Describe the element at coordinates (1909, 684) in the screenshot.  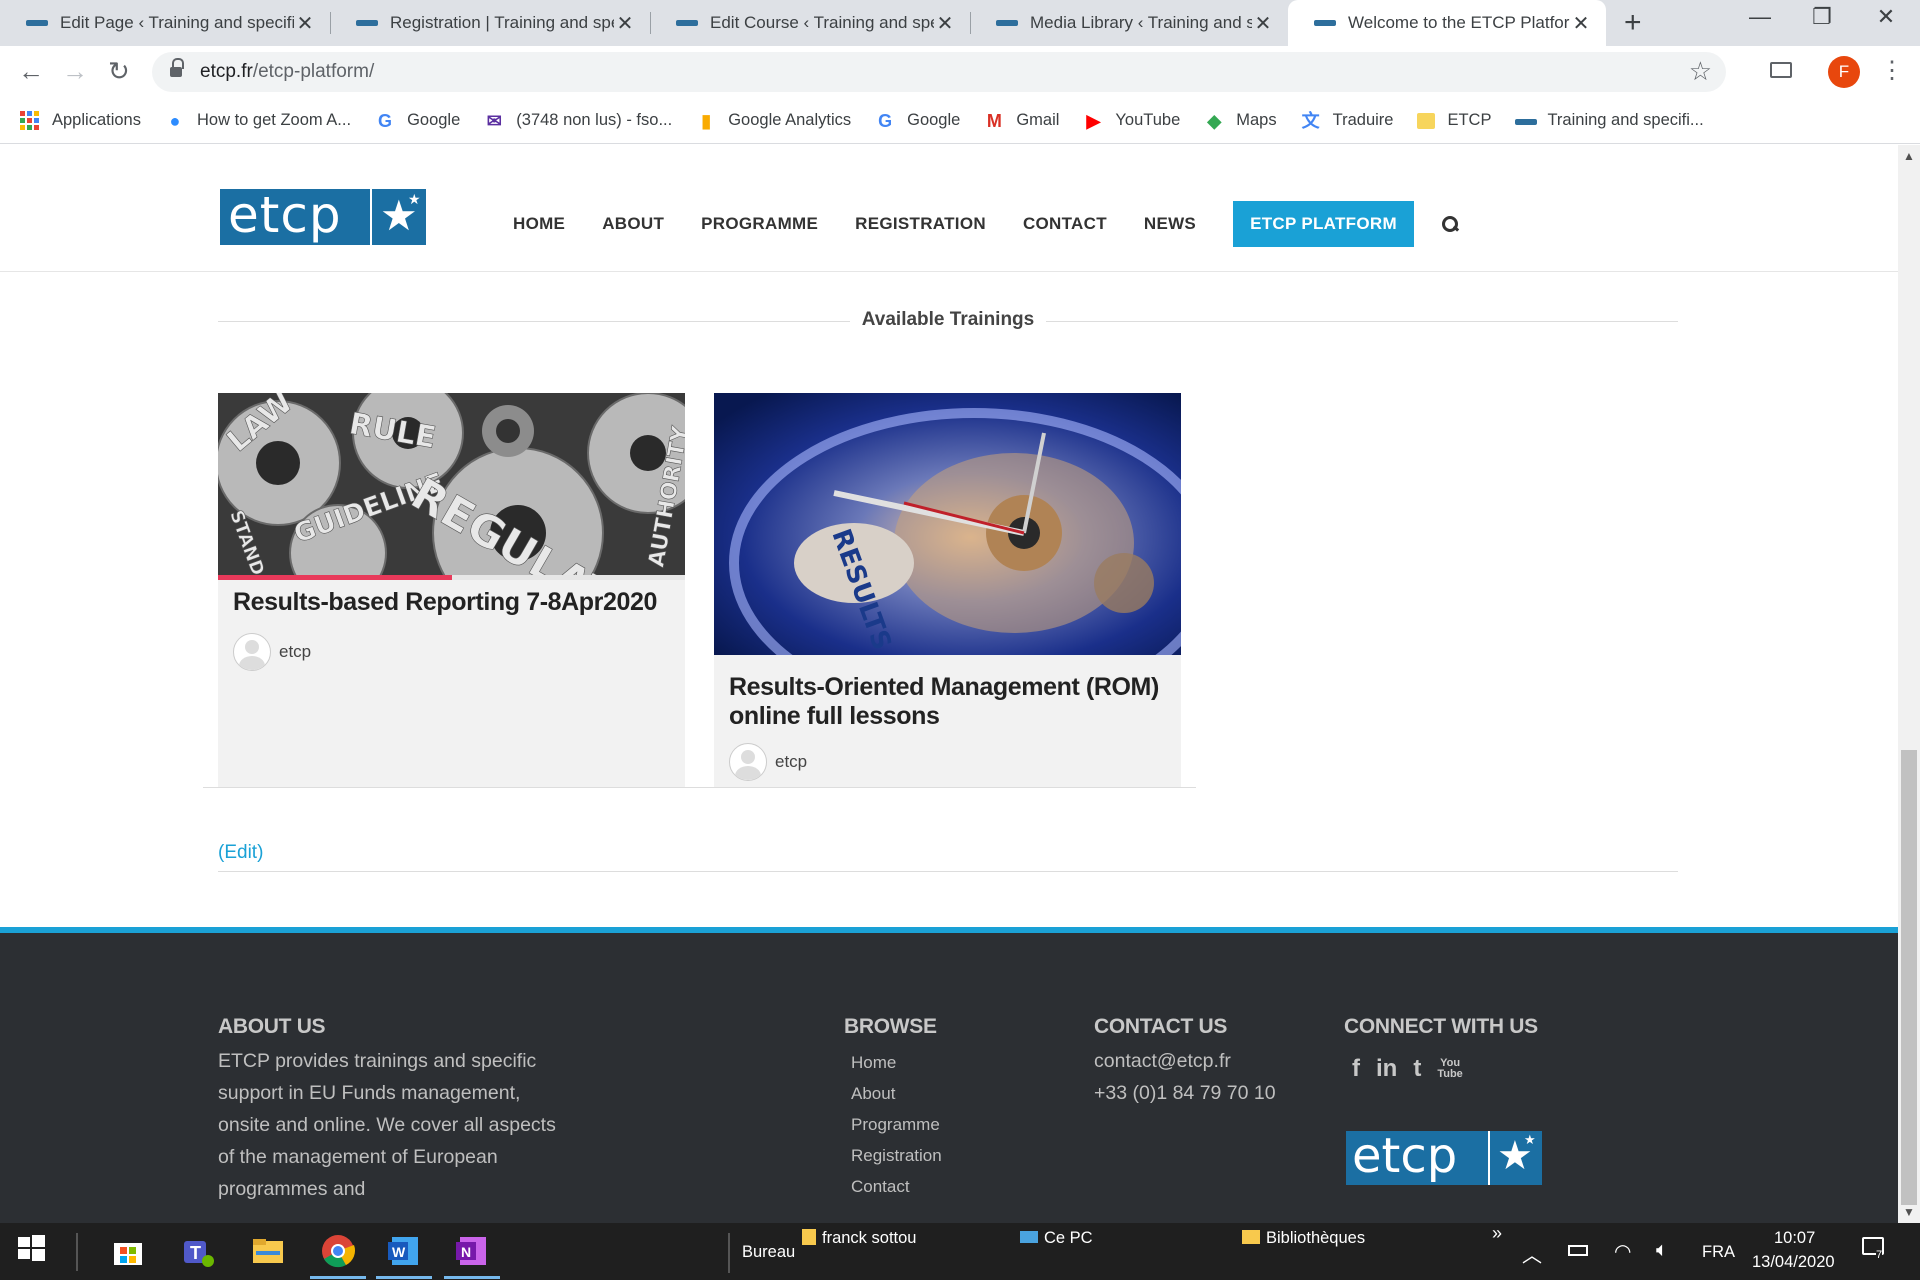
I see `page-scrollbar: ▲ ▼` at that location.